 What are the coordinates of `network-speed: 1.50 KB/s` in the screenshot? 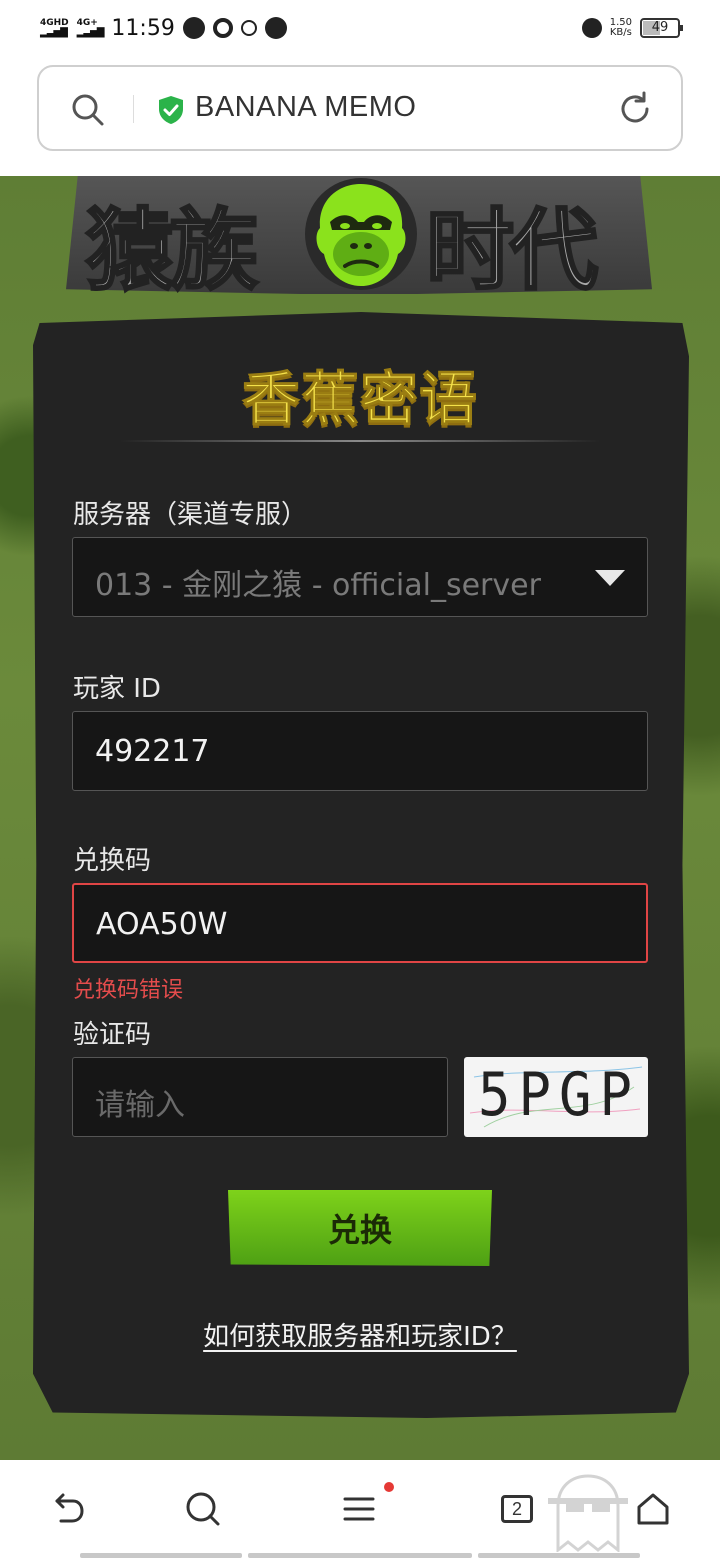 It's located at (621, 28).